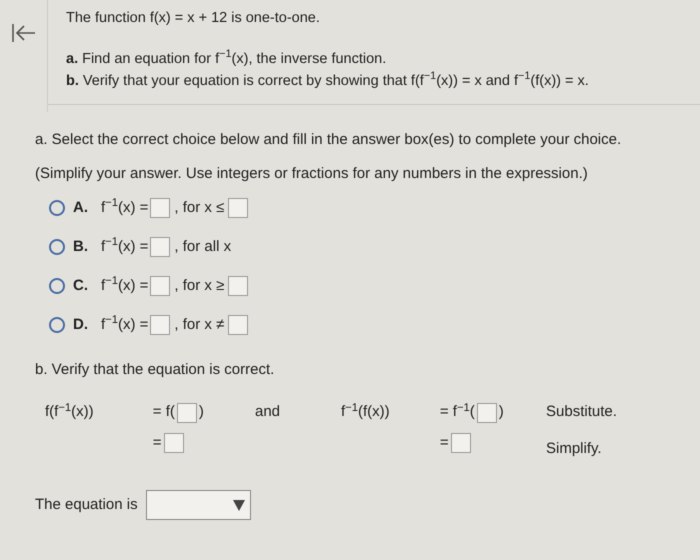 This screenshot has height=560, width=700. Describe the element at coordinates (193, 18) in the screenshot. I see `question-statement: The function f(x) = x + 12 is one-to-one.` at that location.